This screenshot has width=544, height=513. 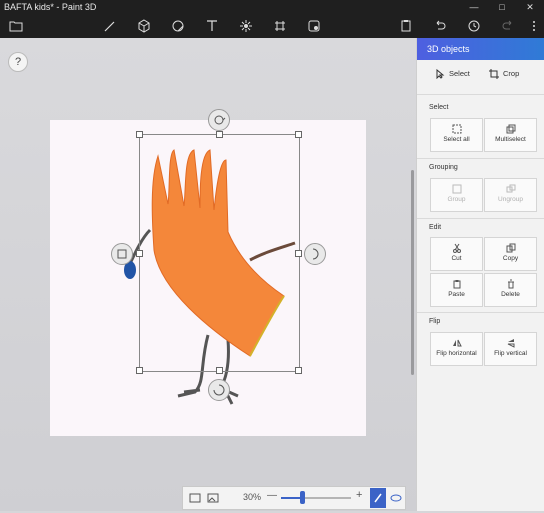 I want to click on vertical-scrollbar, so click(x=412, y=272).